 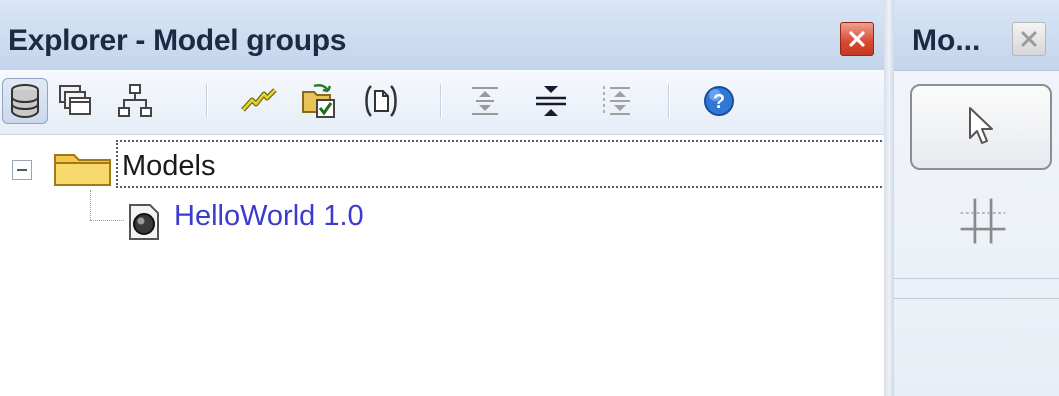 I want to click on lightning-button, so click(x=259, y=101).